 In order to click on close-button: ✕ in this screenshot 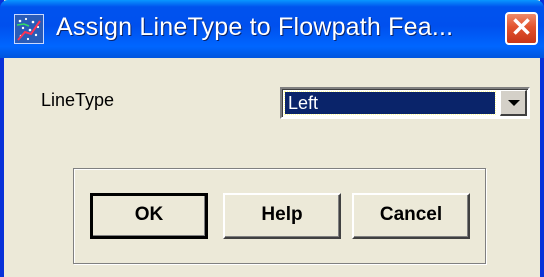, I will do `click(521, 28)`.